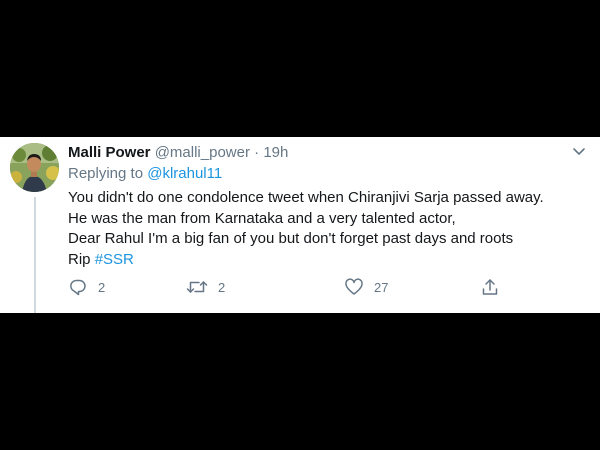  I want to click on avatar-image, so click(34, 167).